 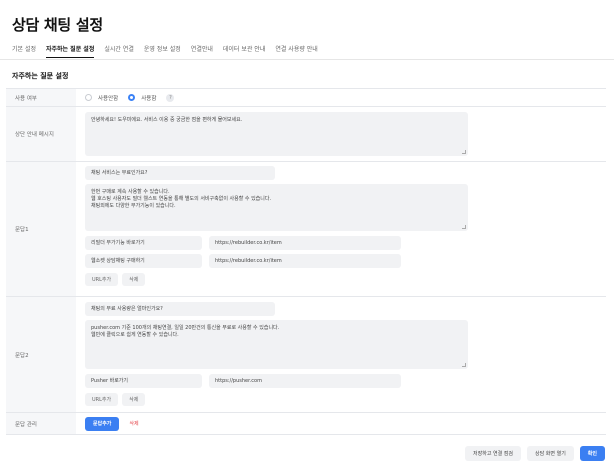 I want to click on faq-answer-line: 채팅외에도 다양한 부가기능이 있습니다., so click(x=133, y=206).